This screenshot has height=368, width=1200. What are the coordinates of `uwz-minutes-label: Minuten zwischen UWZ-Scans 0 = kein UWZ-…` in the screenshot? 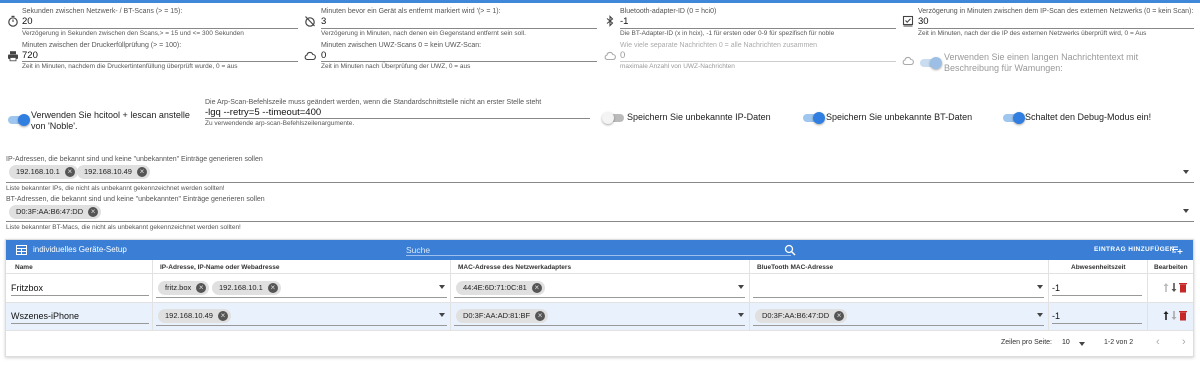 It's located at (401, 45).